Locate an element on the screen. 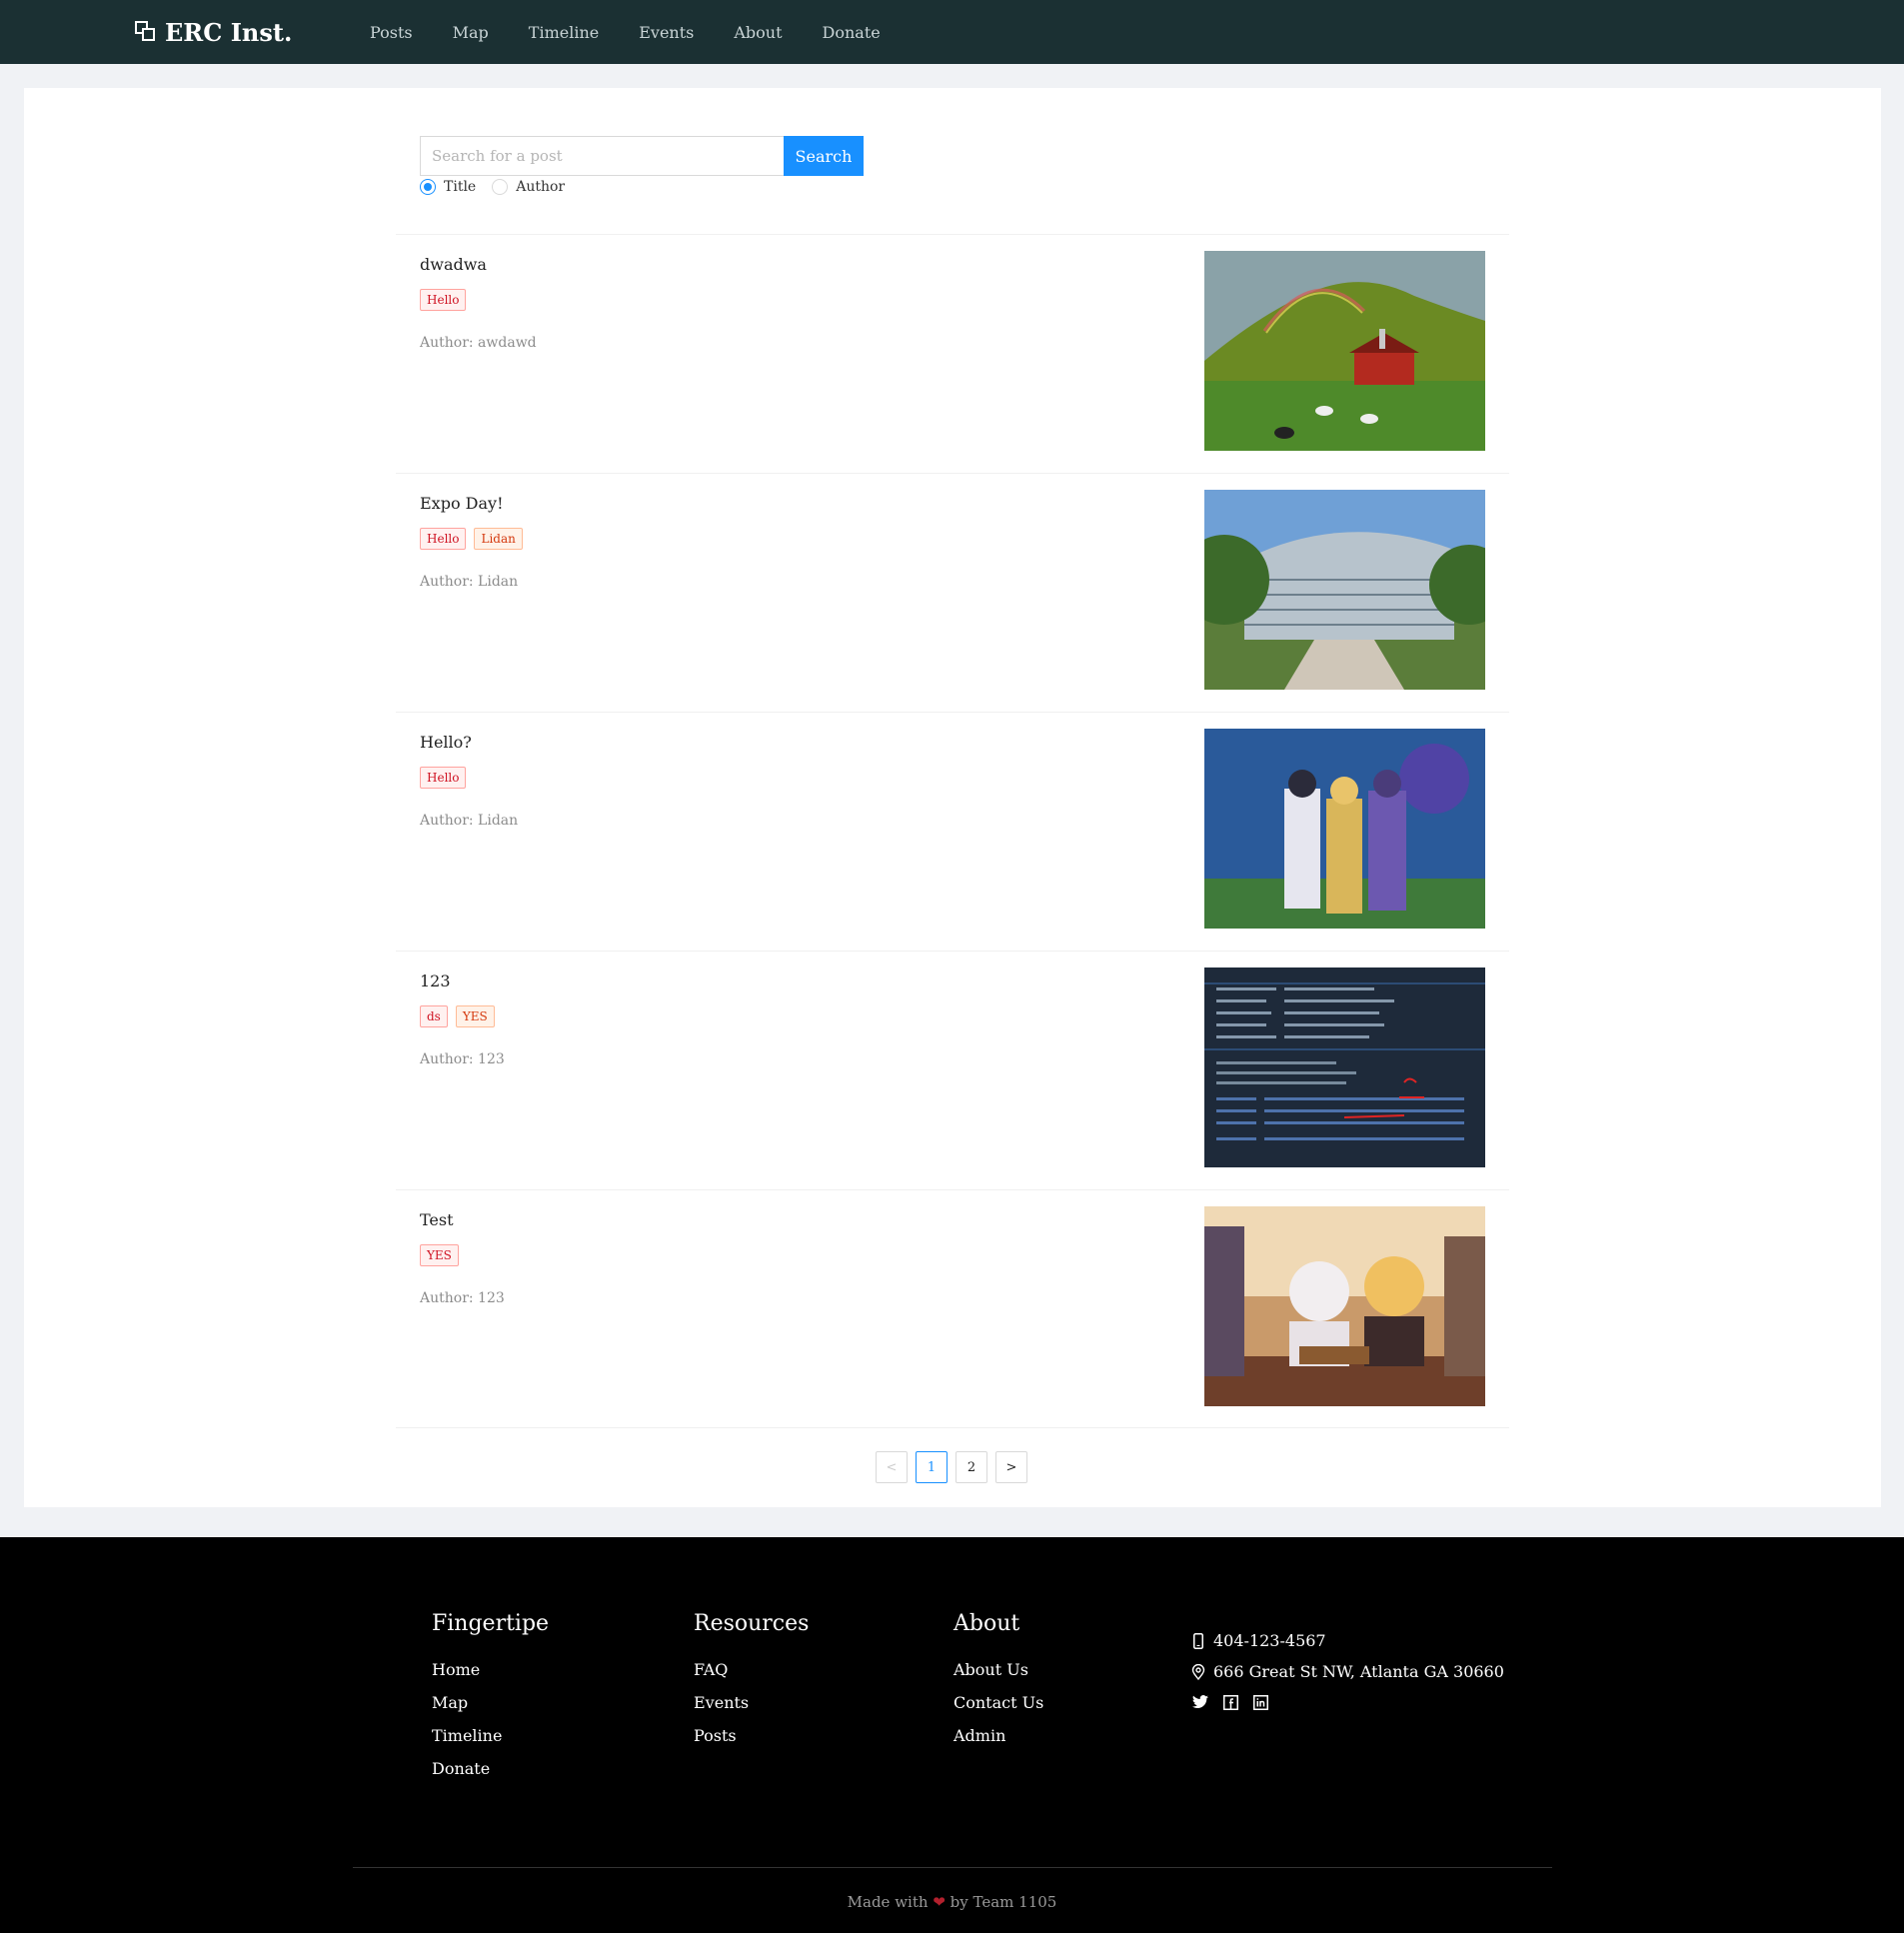 Image resolution: width=1904 pixels, height=1933 pixels. pagination: < 1 2 > is located at coordinates (955, 1467).